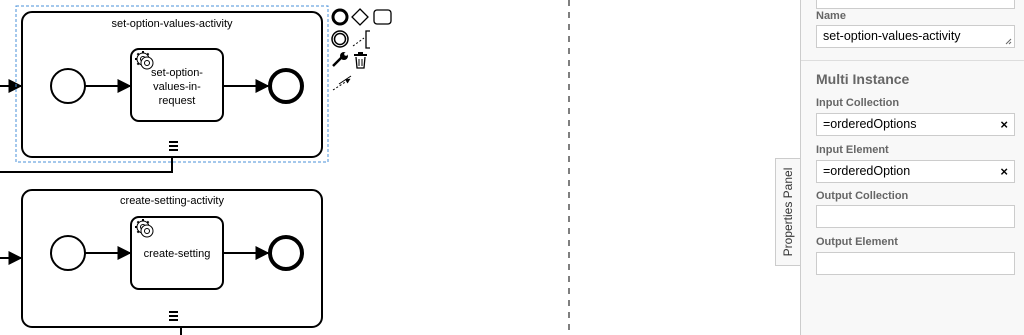 This screenshot has width=1024, height=335. Describe the element at coordinates (915, 4) in the screenshot. I see `previous-field-input` at that location.